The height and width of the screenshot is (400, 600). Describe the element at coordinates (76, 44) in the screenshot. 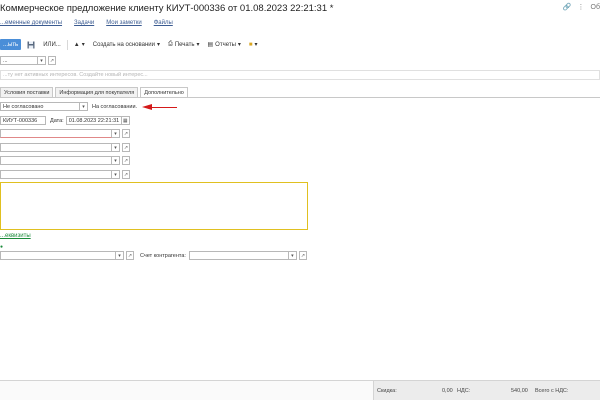

I see `bell-icon: ▲` at that location.